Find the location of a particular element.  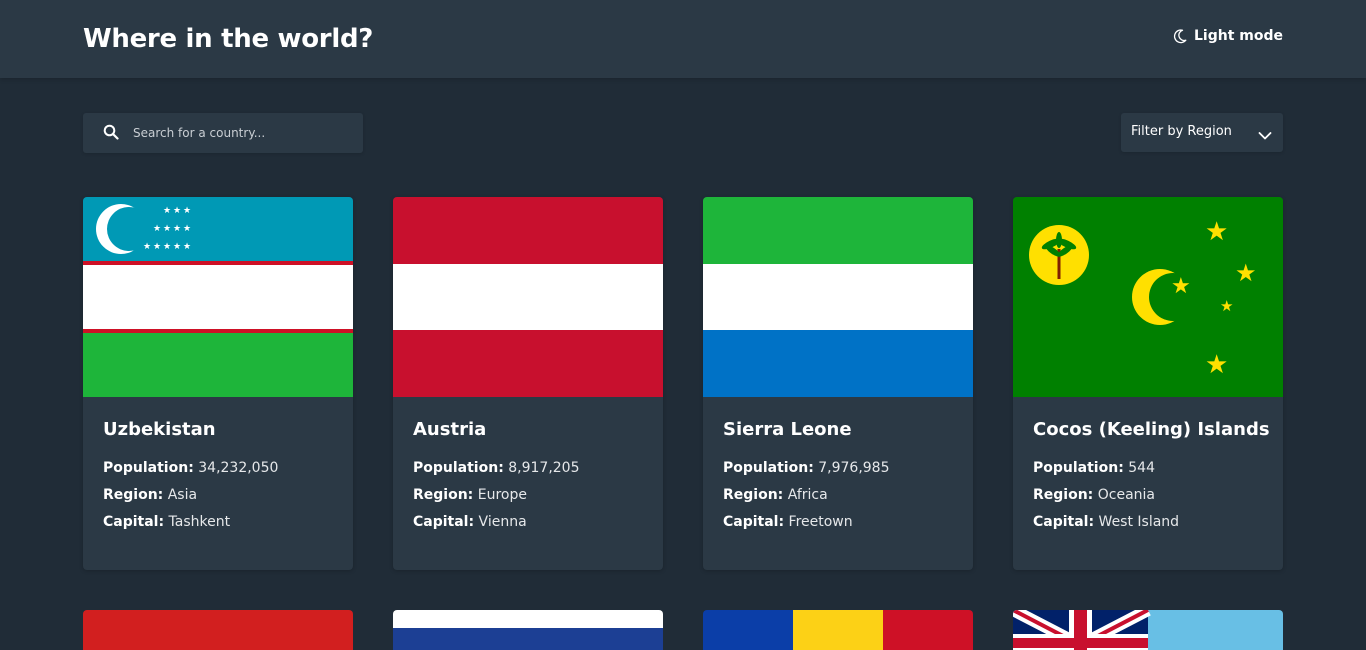

country-flag-uzbekistan: ★ ★ ★ ★ ★ ★ ★ ★ ★ ★ ★ ★ is located at coordinates (218, 297).